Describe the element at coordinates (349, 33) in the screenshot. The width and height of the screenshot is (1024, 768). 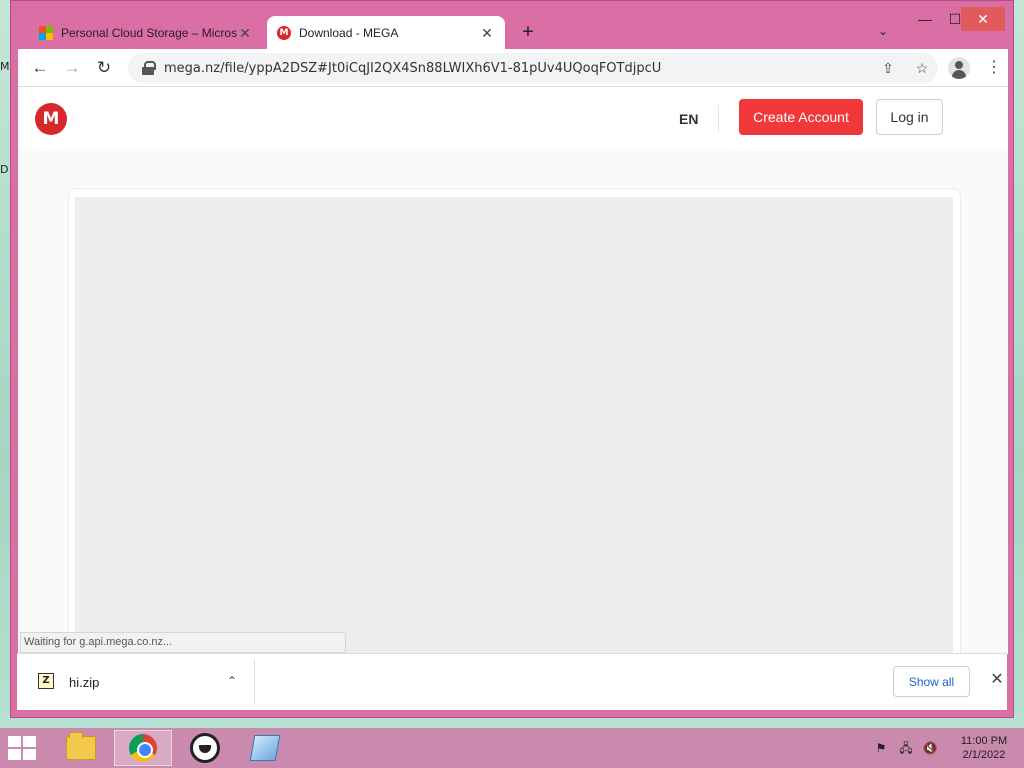
I see `tab-title: Download - MEGA` at that location.